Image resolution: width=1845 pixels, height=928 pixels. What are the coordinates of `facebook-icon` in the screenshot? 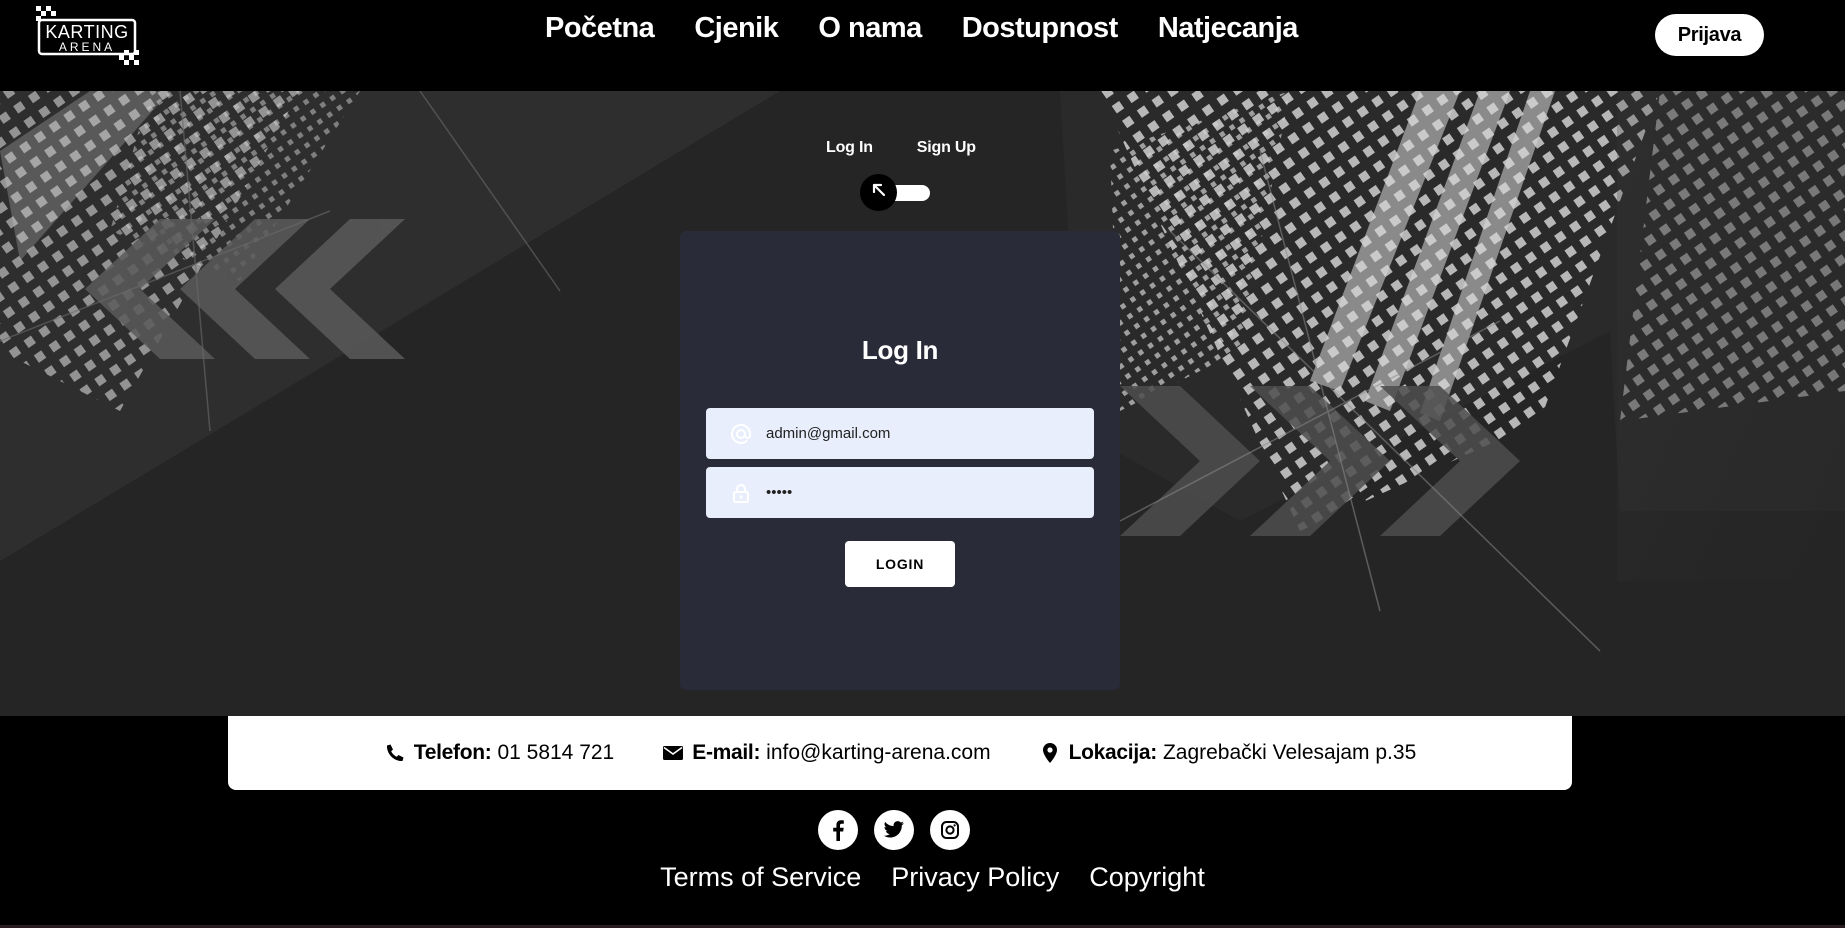 It's located at (838, 830).